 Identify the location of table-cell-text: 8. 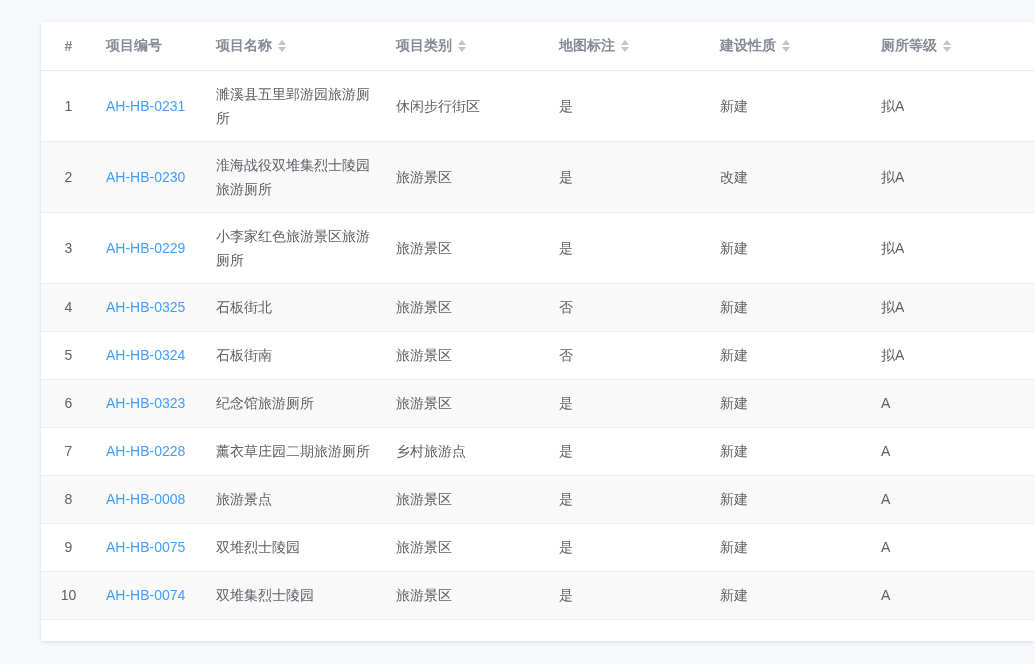
(68, 499).